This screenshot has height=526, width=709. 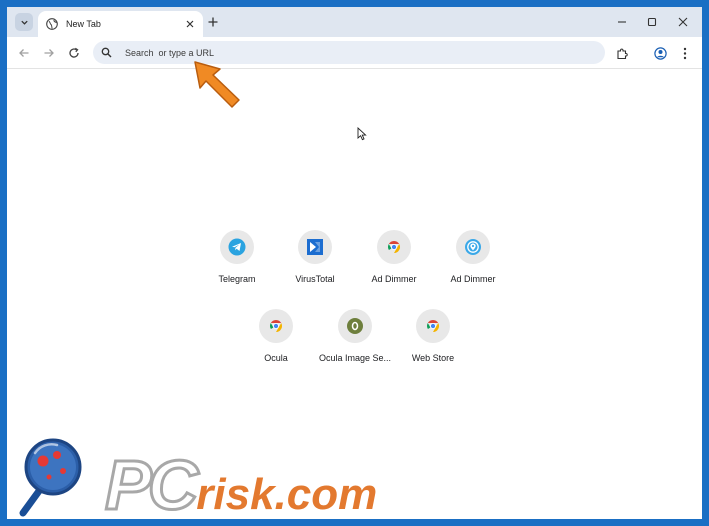 I want to click on close-tab-icon, so click(x=190, y=24).